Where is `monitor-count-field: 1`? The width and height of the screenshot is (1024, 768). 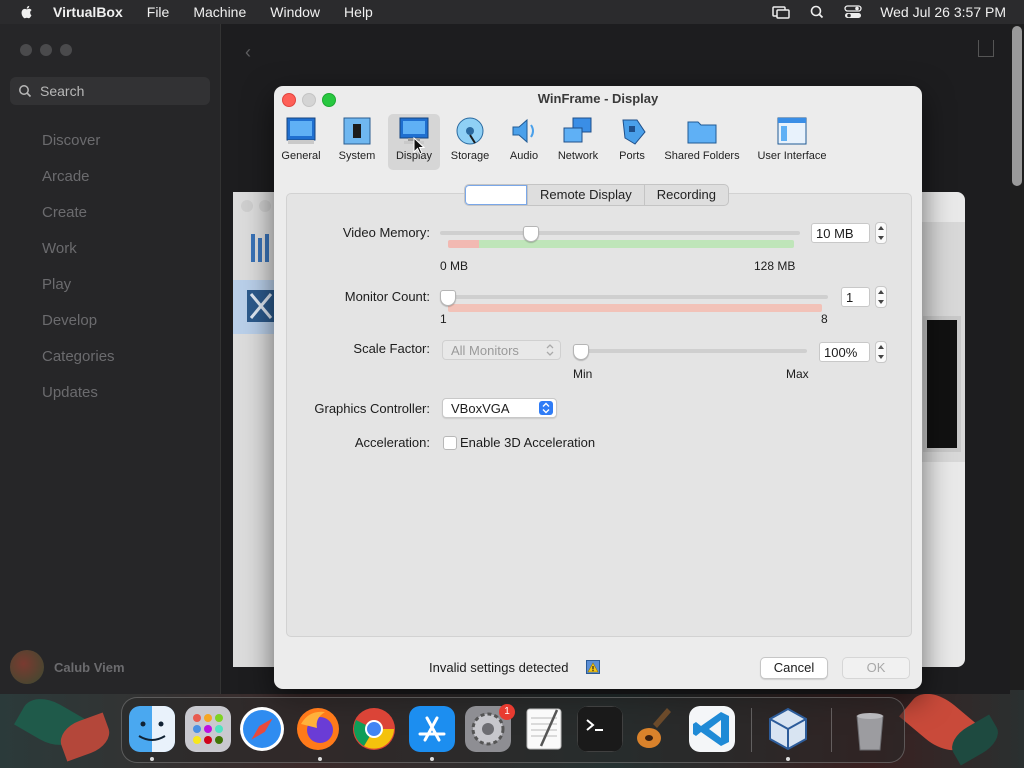 monitor-count-field: 1 is located at coordinates (855, 297).